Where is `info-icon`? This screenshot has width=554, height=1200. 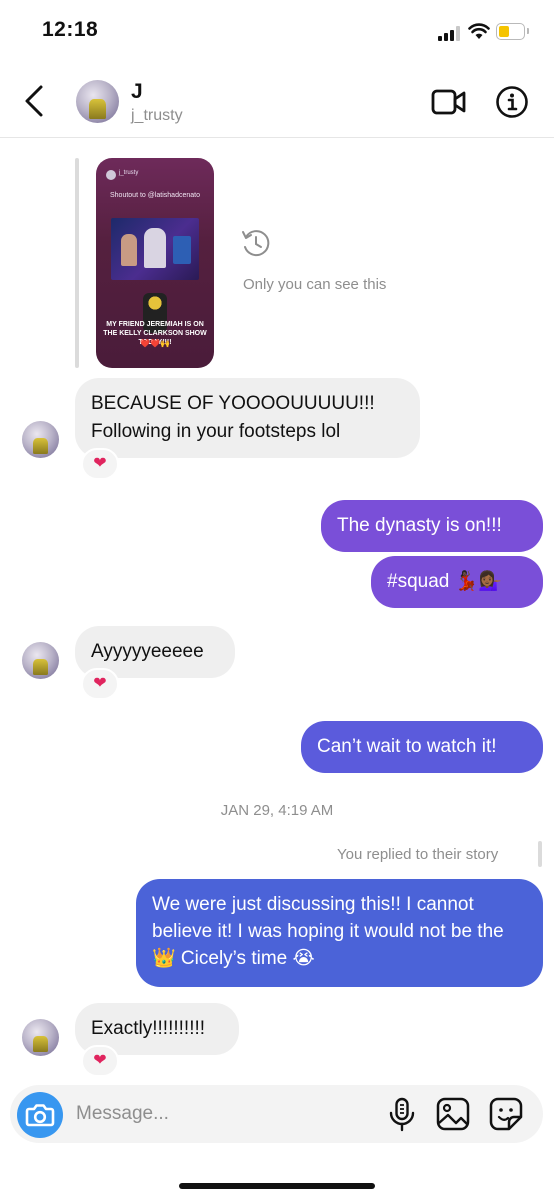
info-icon is located at coordinates (512, 104).